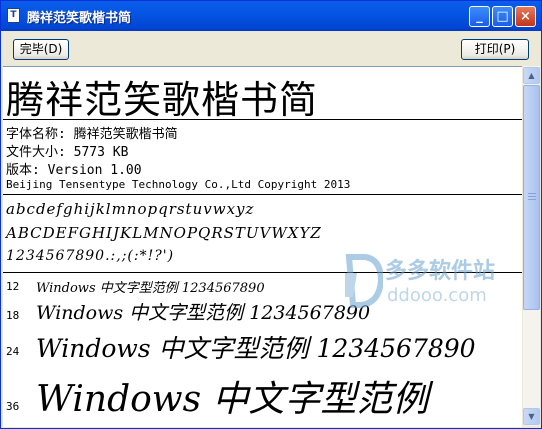  What do you see at coordinates (271, 16) in the screenshot?
I see `title-bar: T 腾祥范笑歌楷书简 _ □ ×` at bounding box center [271, 16].